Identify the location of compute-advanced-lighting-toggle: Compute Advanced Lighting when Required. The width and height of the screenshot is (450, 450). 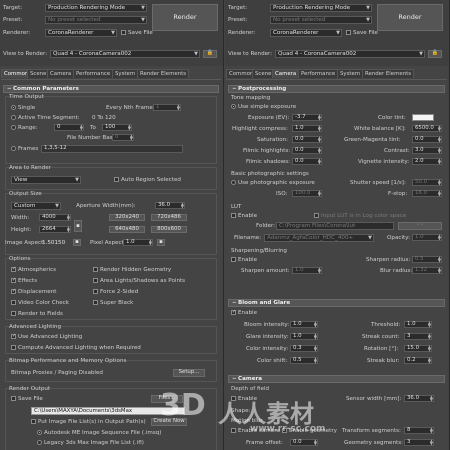
(76, 348).